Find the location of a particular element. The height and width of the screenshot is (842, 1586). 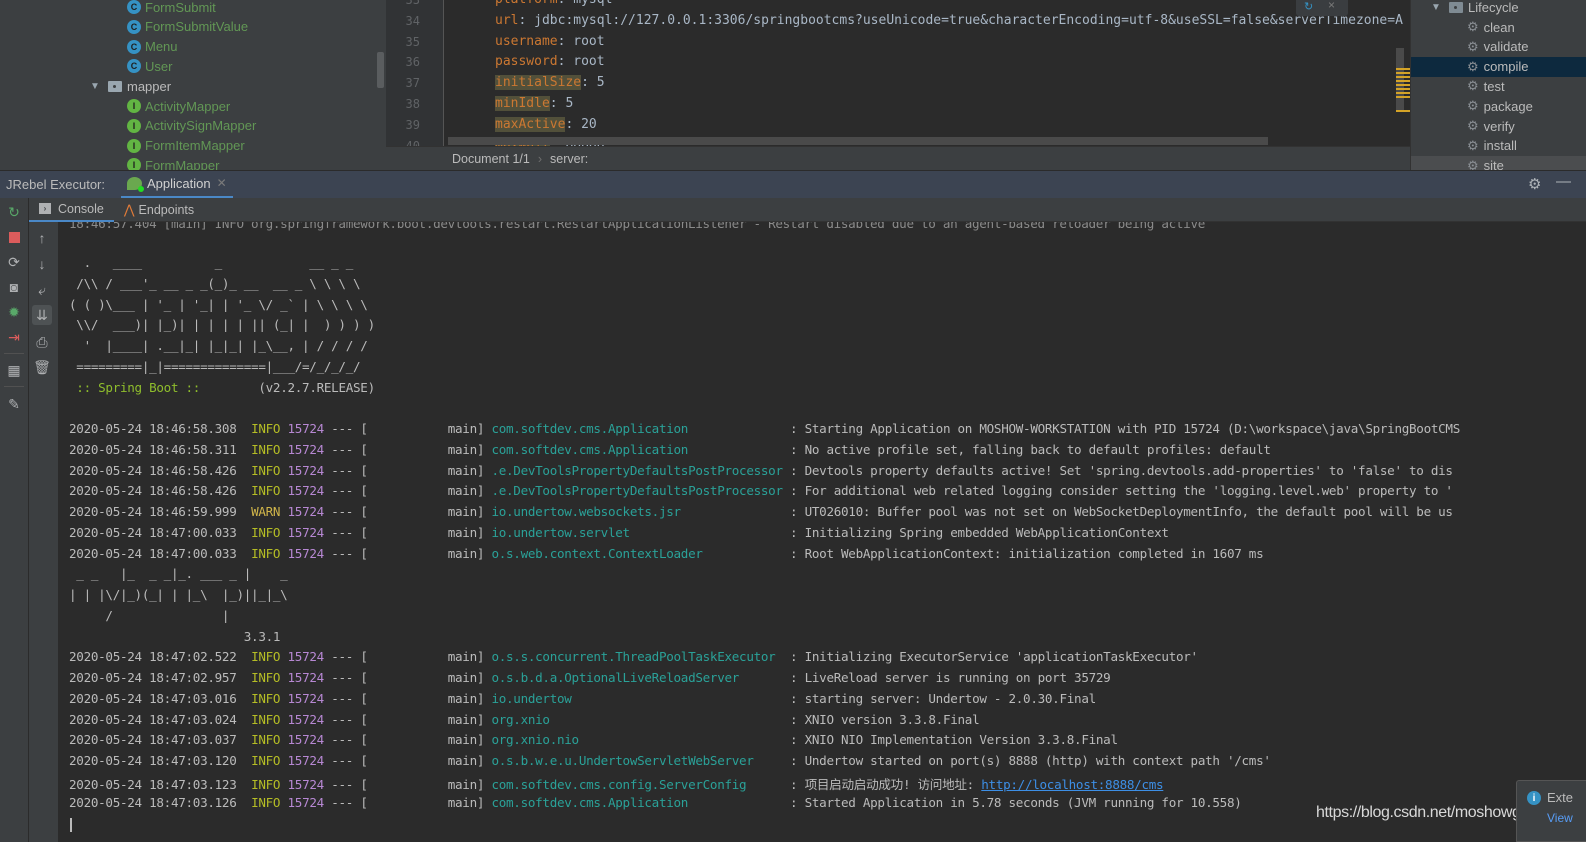

stop-icon is located at coordinates (14, 237).